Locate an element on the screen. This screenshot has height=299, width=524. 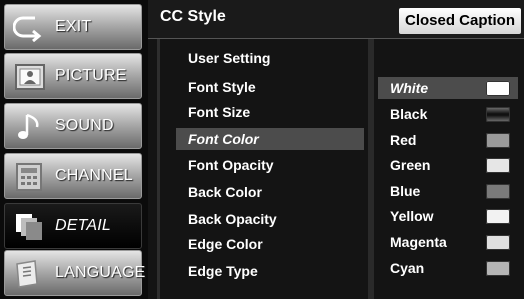
value-item-white: White is located at coordinates (448, 88).